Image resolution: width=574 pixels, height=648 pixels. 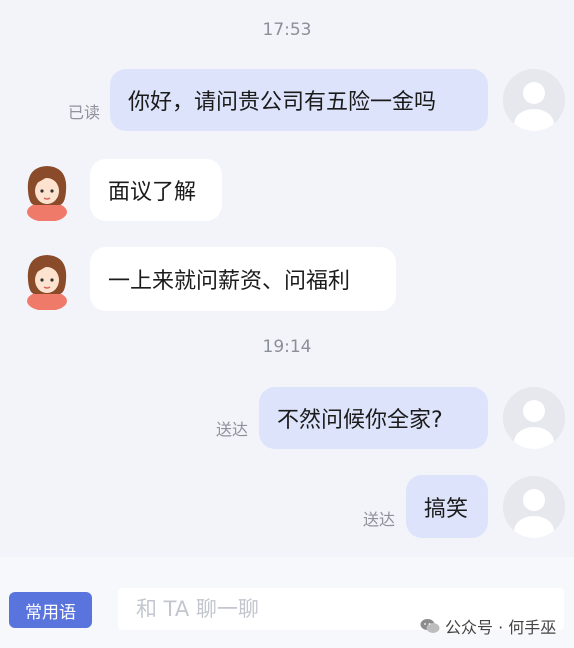 What do you see at coordinates (430, 626) in the screenshot?
I see `wechat-icon` at bounding box center [430, 626].